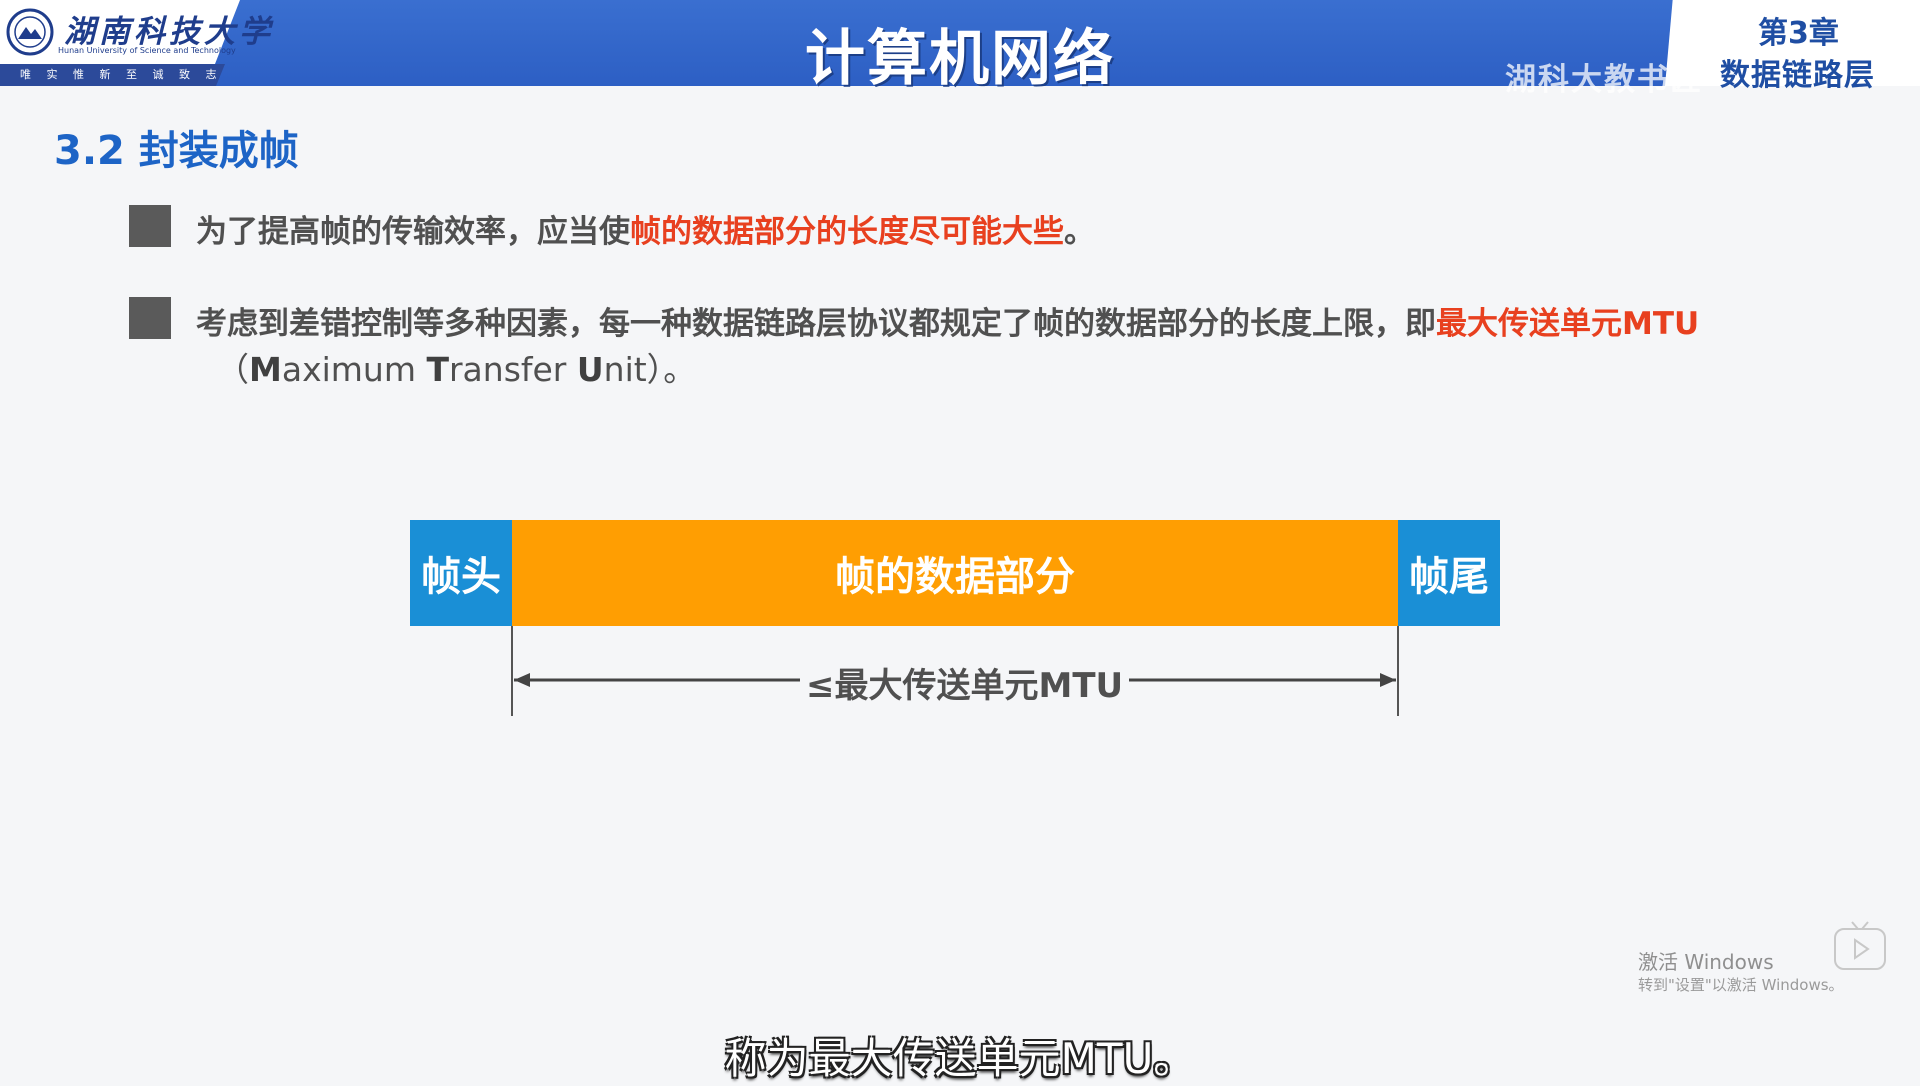 This screenshot has height=1086, width=1920. What do you see at coordinates (1860, 946) in the screenshot?
I see `play-icon` at bounding box center [1860, 946].